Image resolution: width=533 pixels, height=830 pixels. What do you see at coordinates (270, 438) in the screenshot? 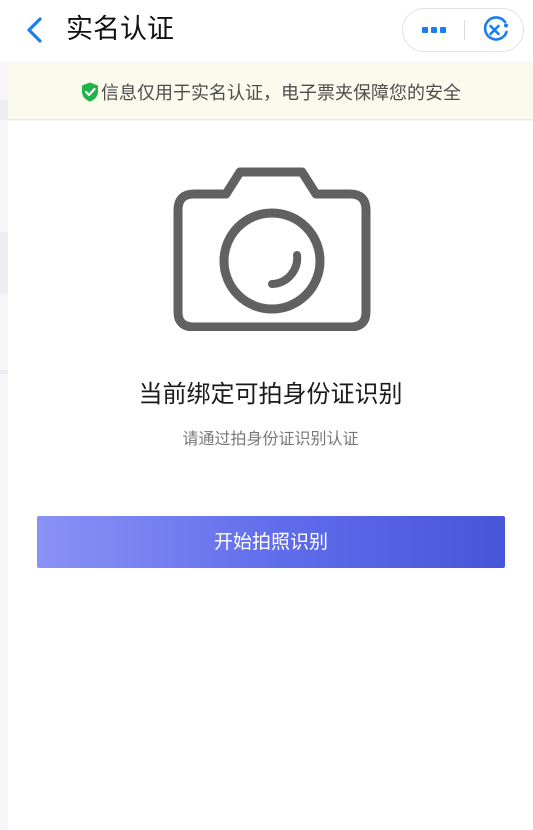
I see `auth-subtitle: 请通过拍身份证识别认证` at bounding box center [270, 438].